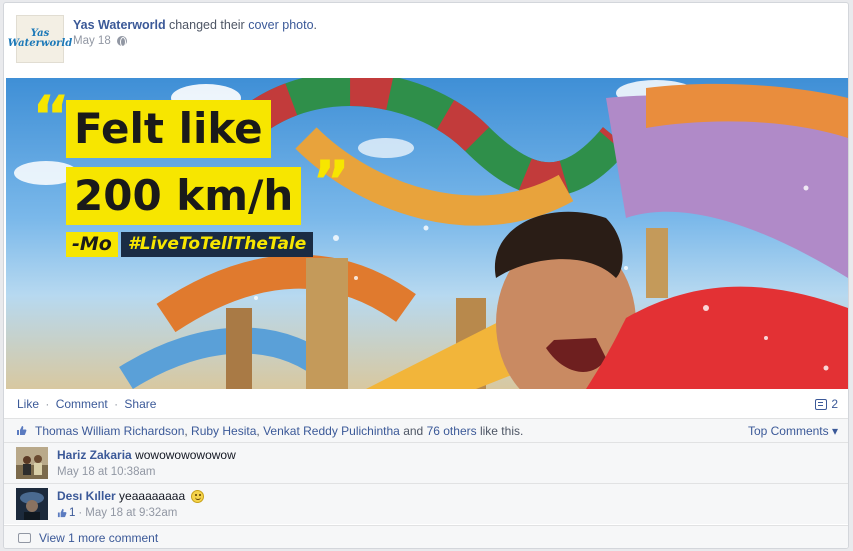 This screenshot has height=551, width=853. What do you see at coordinates (452, 431) in the screenshot?
I see `likes-others-link: 76 others` at bounding box center [452, 431].